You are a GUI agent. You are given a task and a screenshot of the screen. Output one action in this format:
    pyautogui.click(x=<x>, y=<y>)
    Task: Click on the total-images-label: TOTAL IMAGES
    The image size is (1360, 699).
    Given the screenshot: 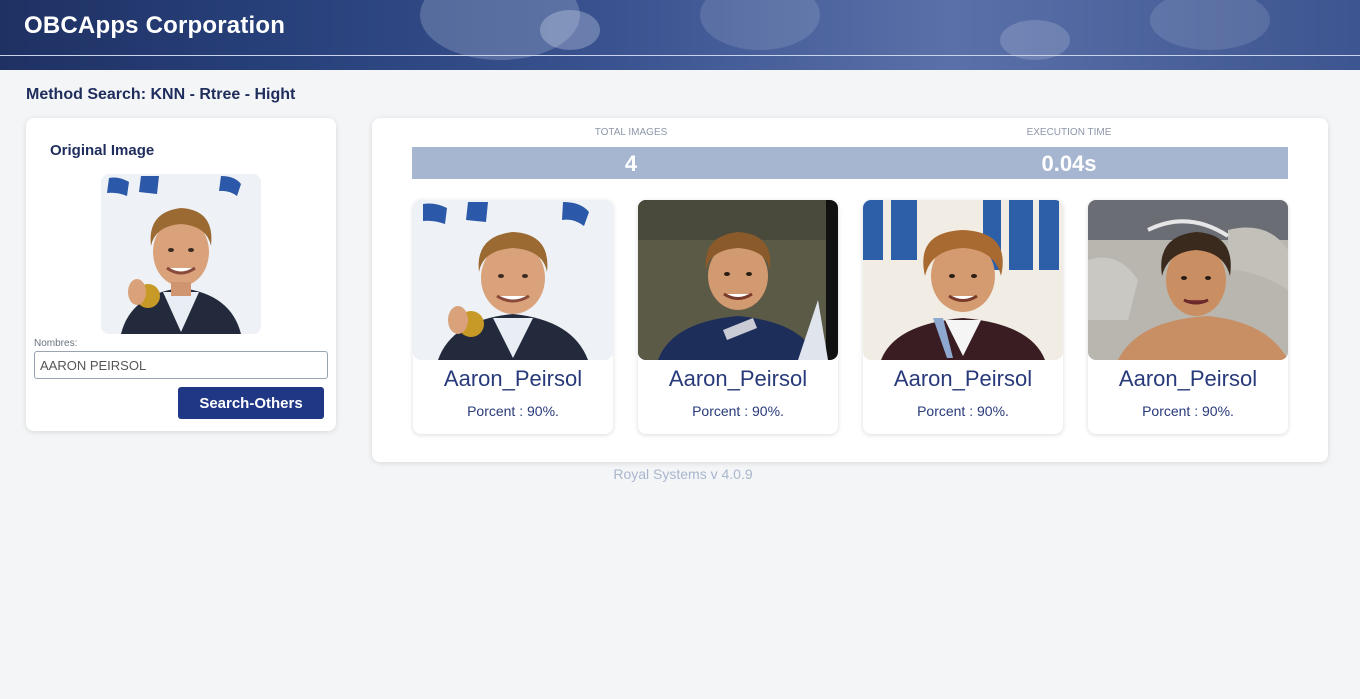 What is the action you would take?
    pyautogui.click(x=631, y=132)
    